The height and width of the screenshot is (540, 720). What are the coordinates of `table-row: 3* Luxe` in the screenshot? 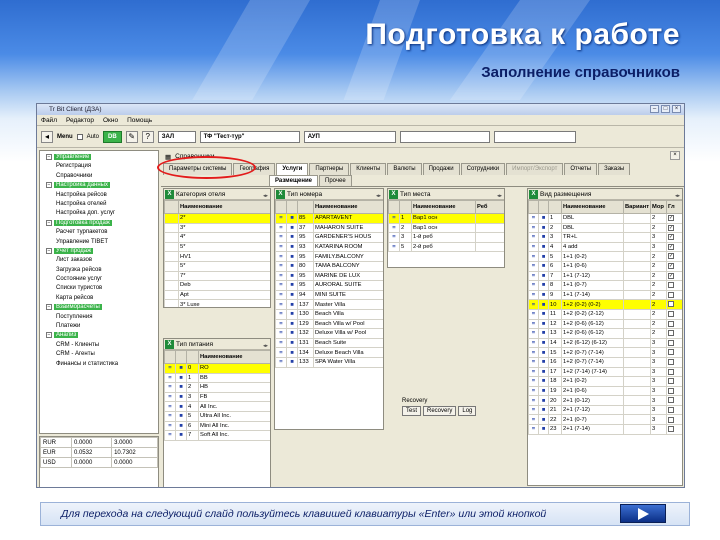 It's located at (217, 303).